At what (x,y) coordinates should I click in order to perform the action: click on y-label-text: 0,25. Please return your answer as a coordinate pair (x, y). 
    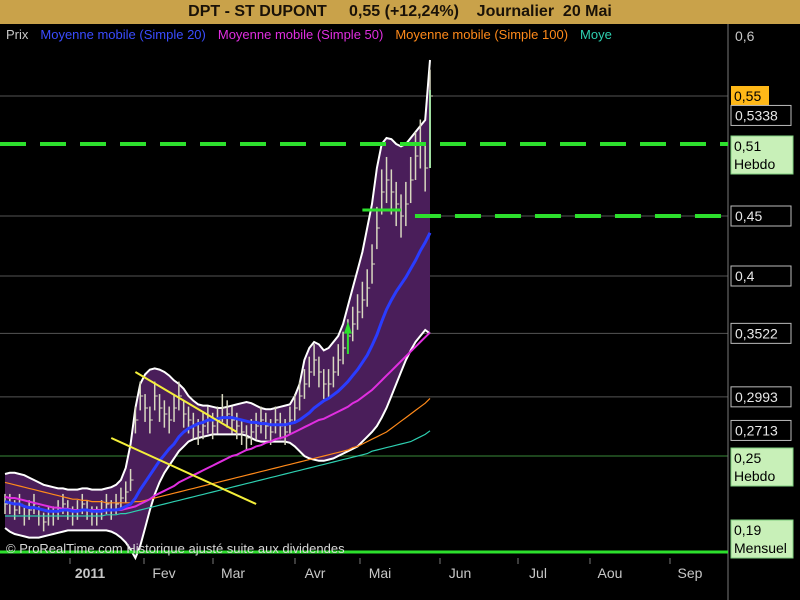
    Looking at the image, I should click on (747, 458).